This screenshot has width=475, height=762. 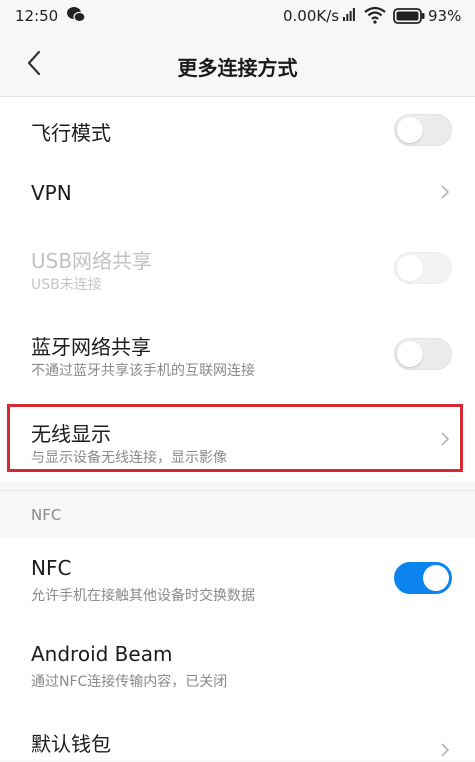 I want to click on settings-row-airplane-mode: 飞行模式, so click(x=237, y=129).